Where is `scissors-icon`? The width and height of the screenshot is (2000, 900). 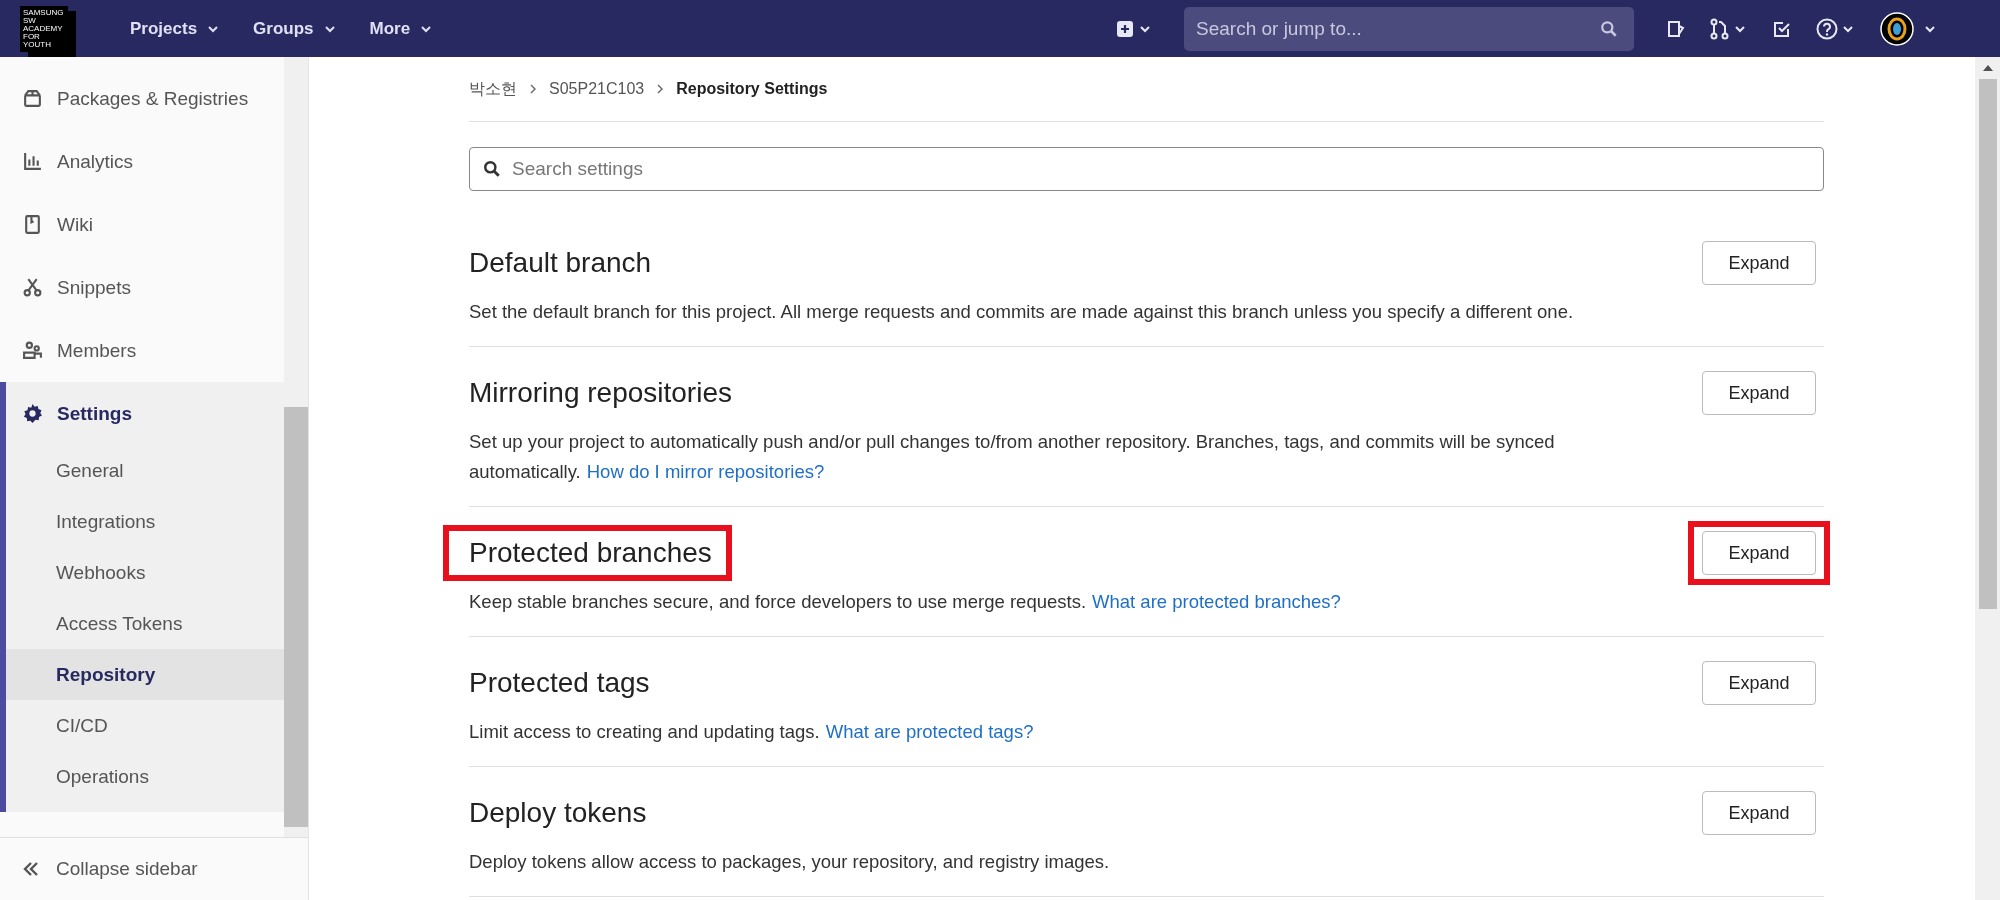
scissors-icon is located at coordinates (32, 287).